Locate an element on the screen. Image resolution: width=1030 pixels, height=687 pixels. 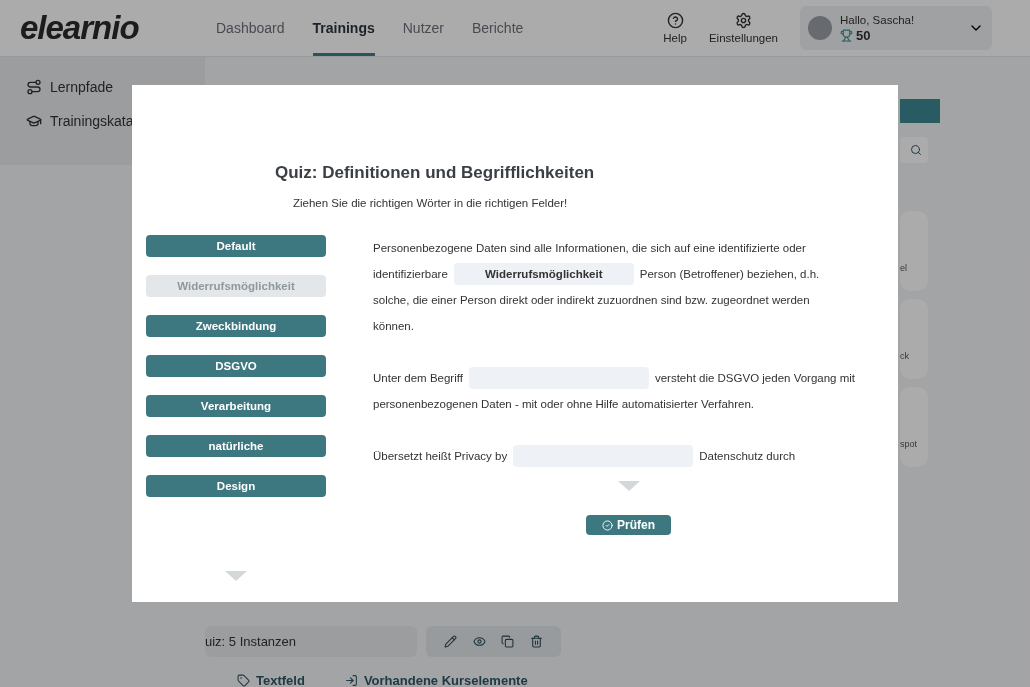
nav-tab: Nutzer is located at coordinates (423, 28).